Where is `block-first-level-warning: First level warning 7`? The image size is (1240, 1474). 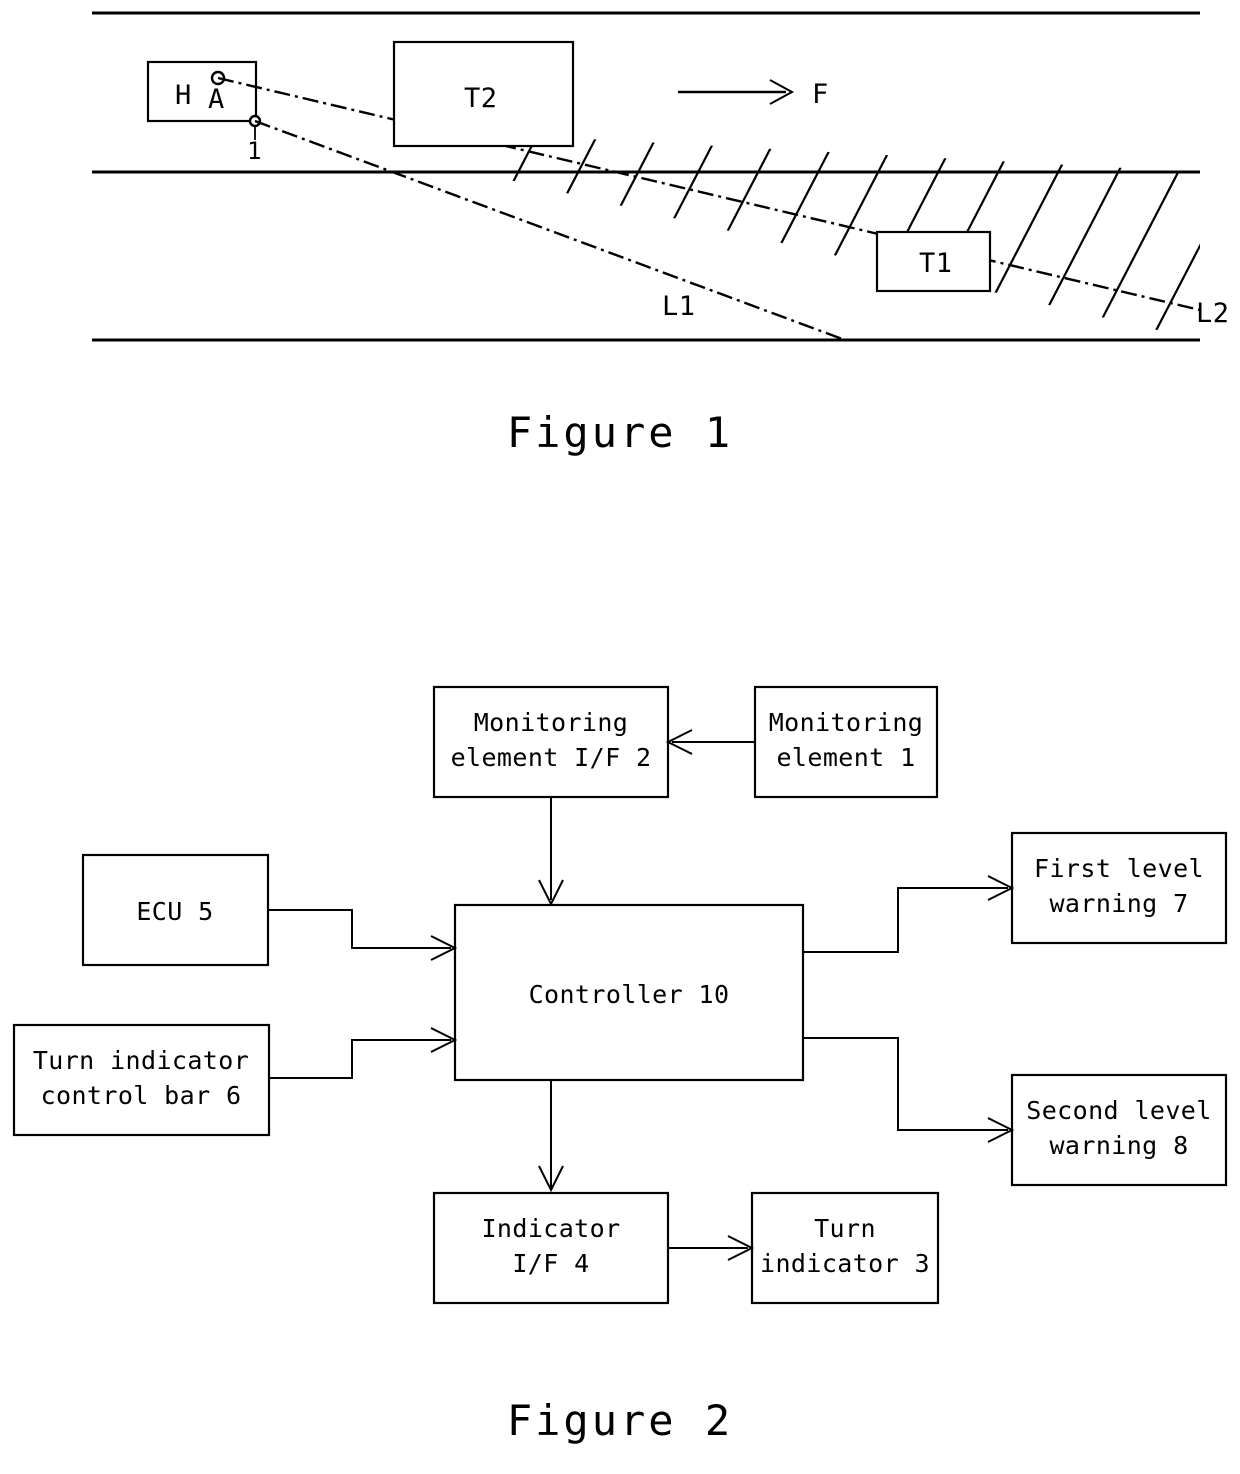 block-first-level-warning: First level warning 7 is located at coordinates (1119, 888).